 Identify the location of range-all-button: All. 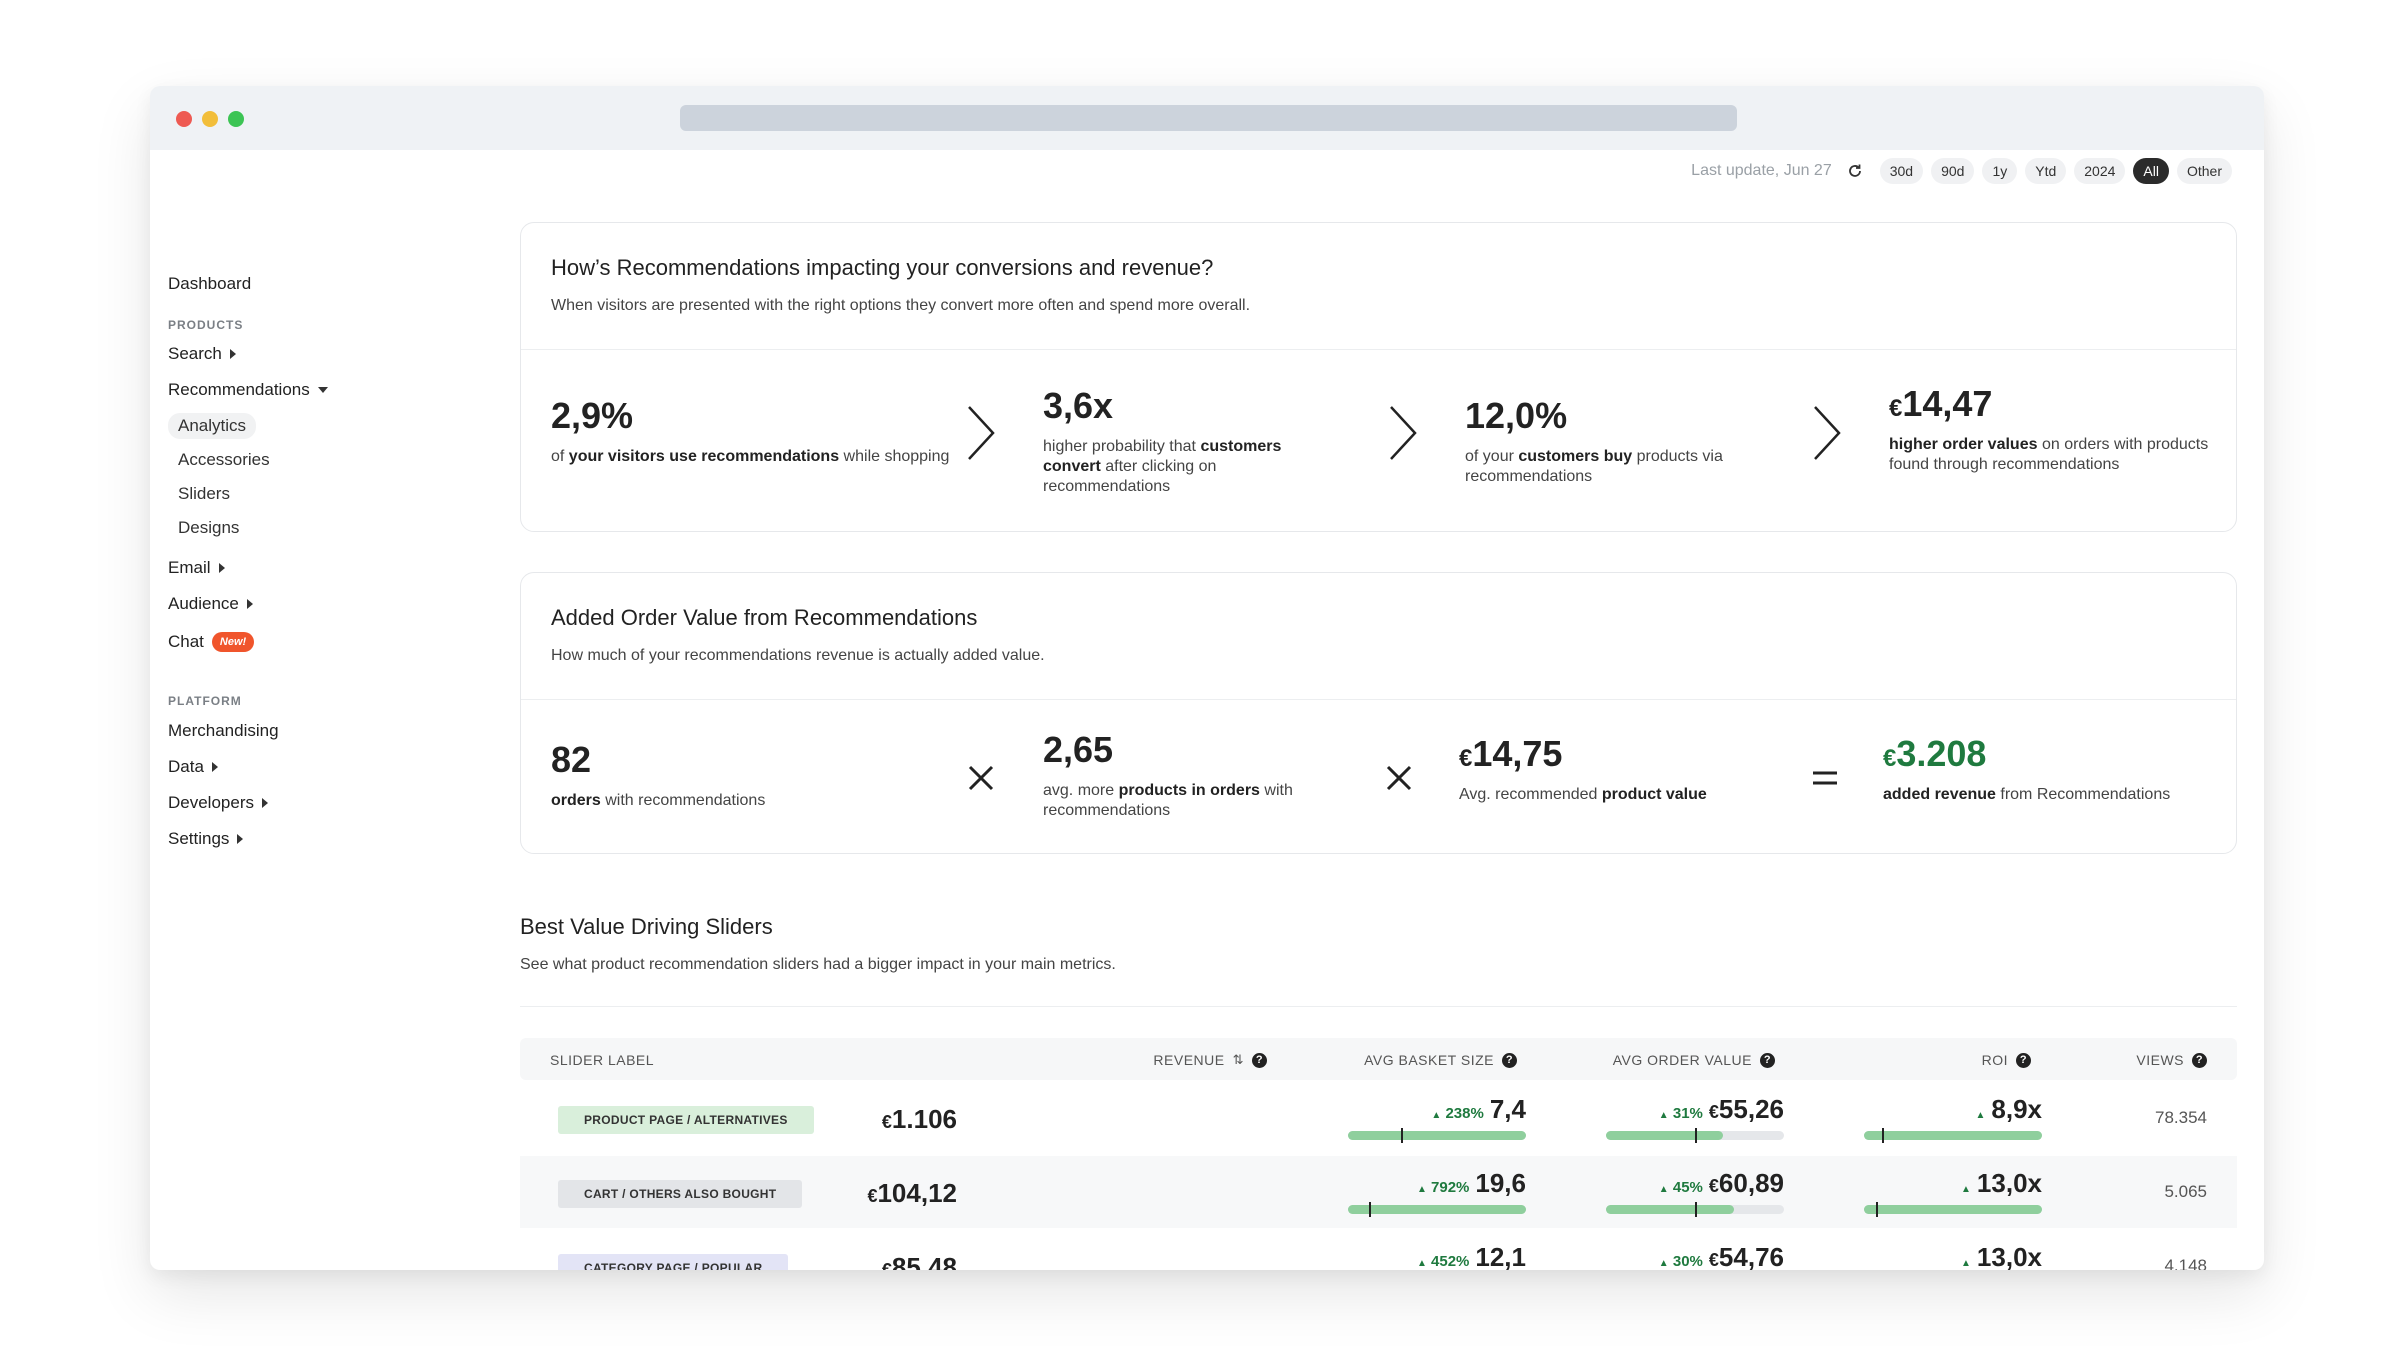
(2151, 171).